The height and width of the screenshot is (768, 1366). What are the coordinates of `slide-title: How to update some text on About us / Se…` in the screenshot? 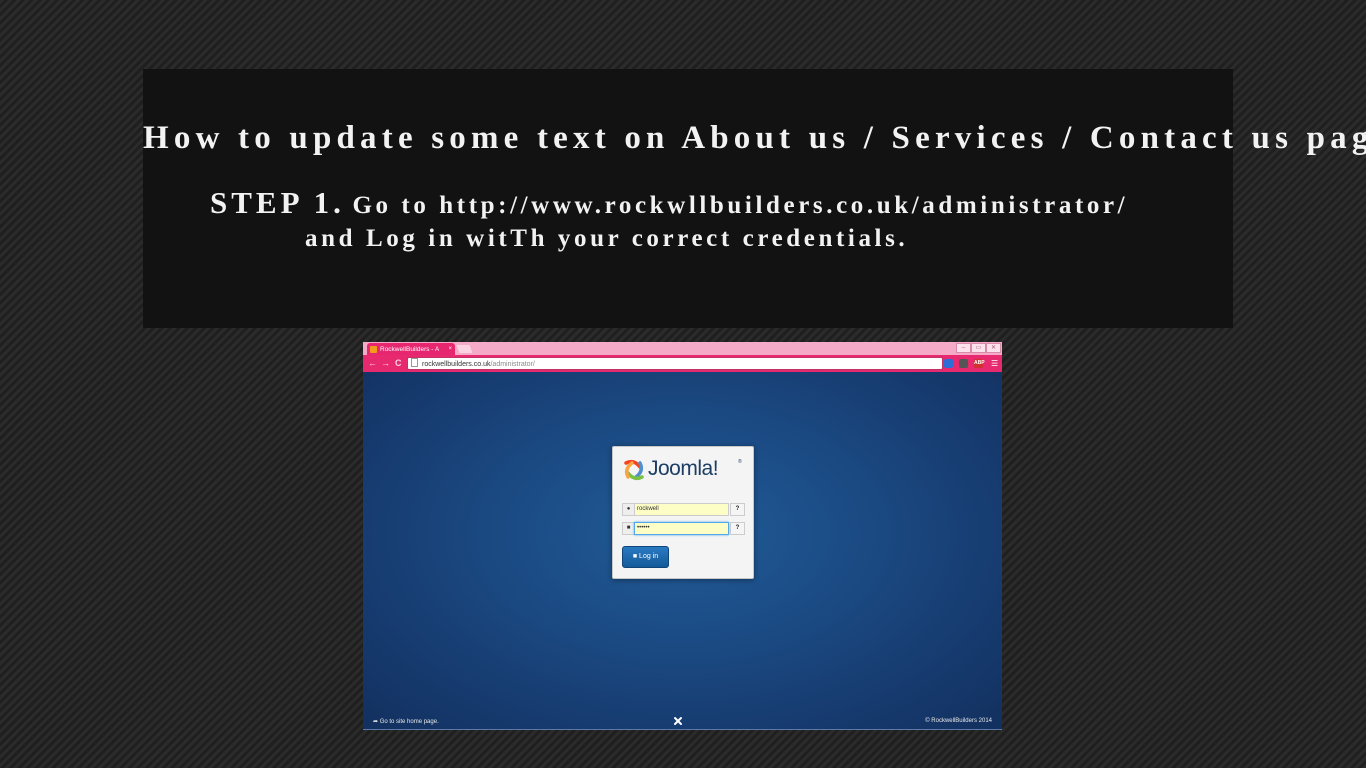 It's located at (754, 138).